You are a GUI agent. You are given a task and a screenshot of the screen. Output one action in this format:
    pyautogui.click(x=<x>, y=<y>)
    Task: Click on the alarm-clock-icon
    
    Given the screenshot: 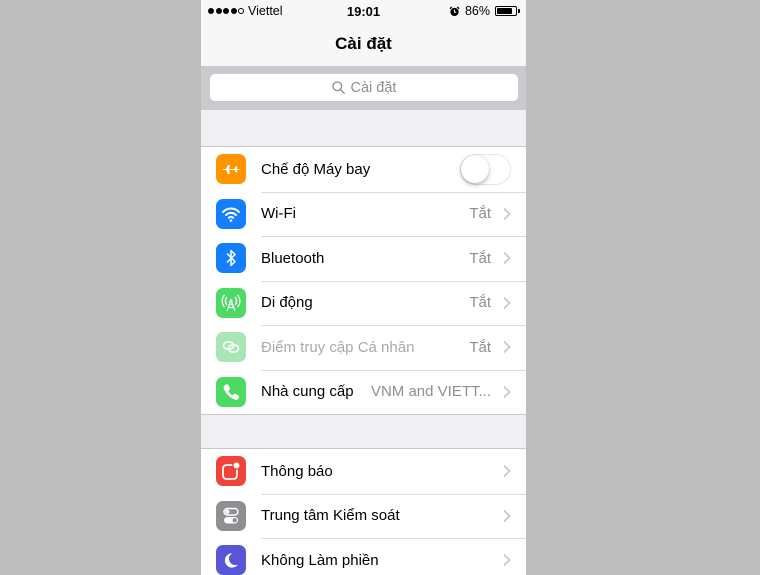 What is the action you would take?
    pyautogui.click(x=454, y=10)
    